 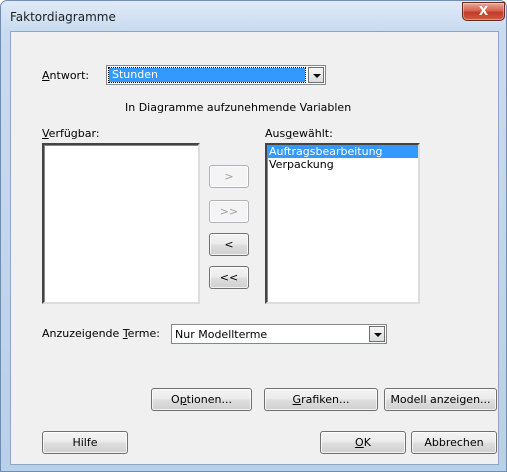 What do you see at coordinates (312, 133) in the screenshot?
I see `selected-label-post: ewählt:` at bounding box center [312, 133].